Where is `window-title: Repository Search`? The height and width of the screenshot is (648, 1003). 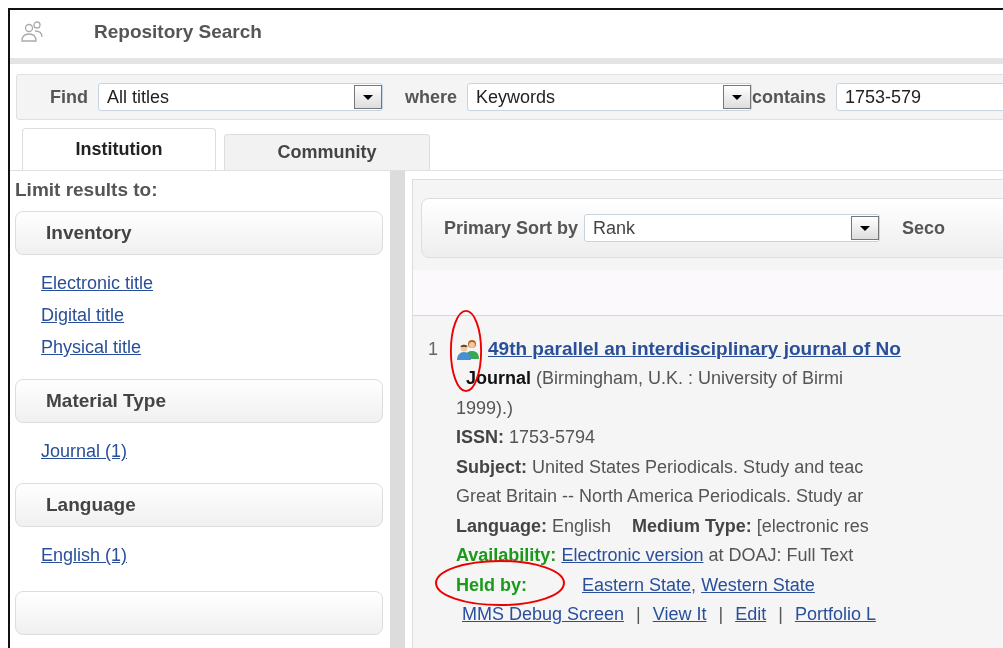 window-title: Repository Search is located at coordinates (178, 32).